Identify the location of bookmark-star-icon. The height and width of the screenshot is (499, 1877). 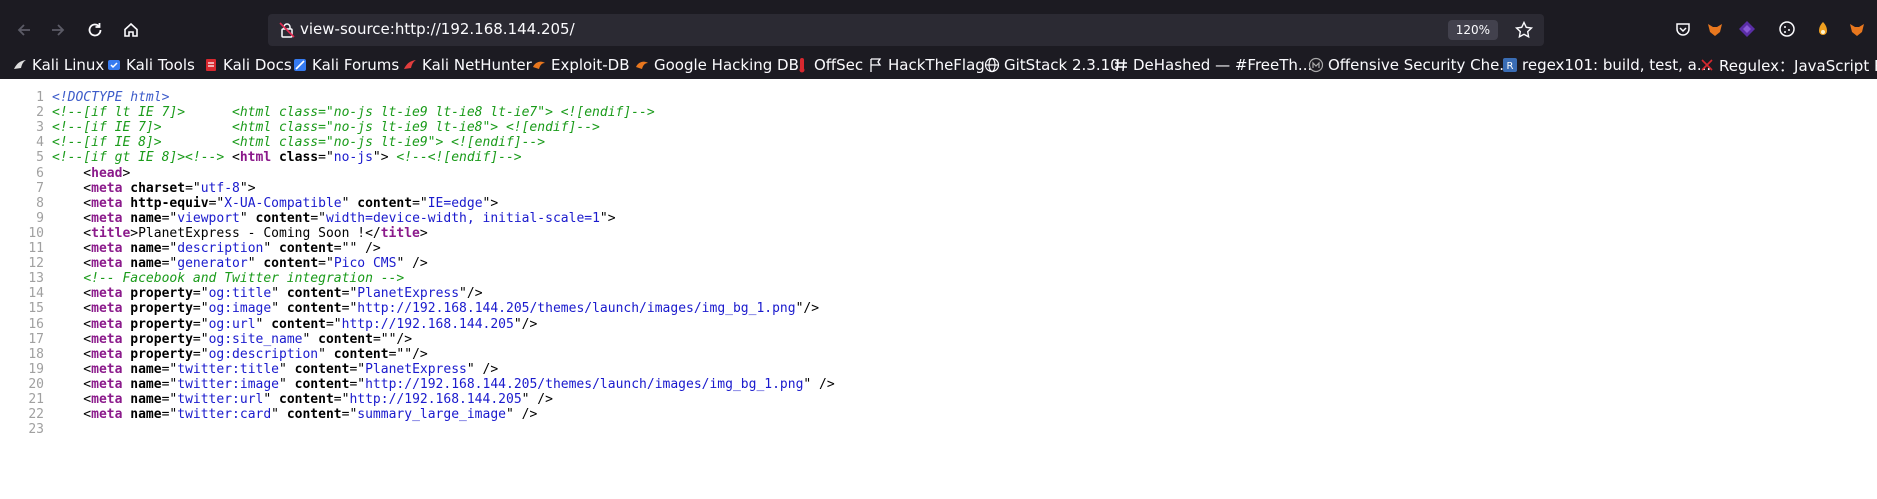
(1524, 30).